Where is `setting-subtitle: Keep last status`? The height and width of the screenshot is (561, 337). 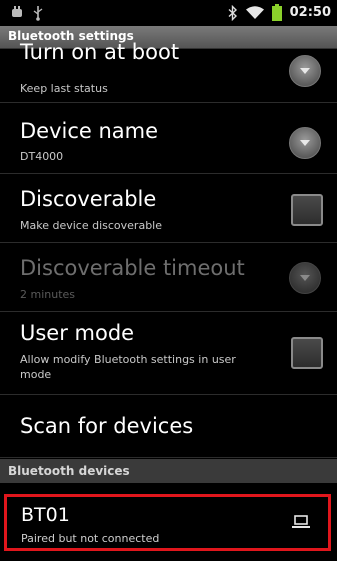
setting-subtitle: Keep last status is located at coordinates (64, 88).